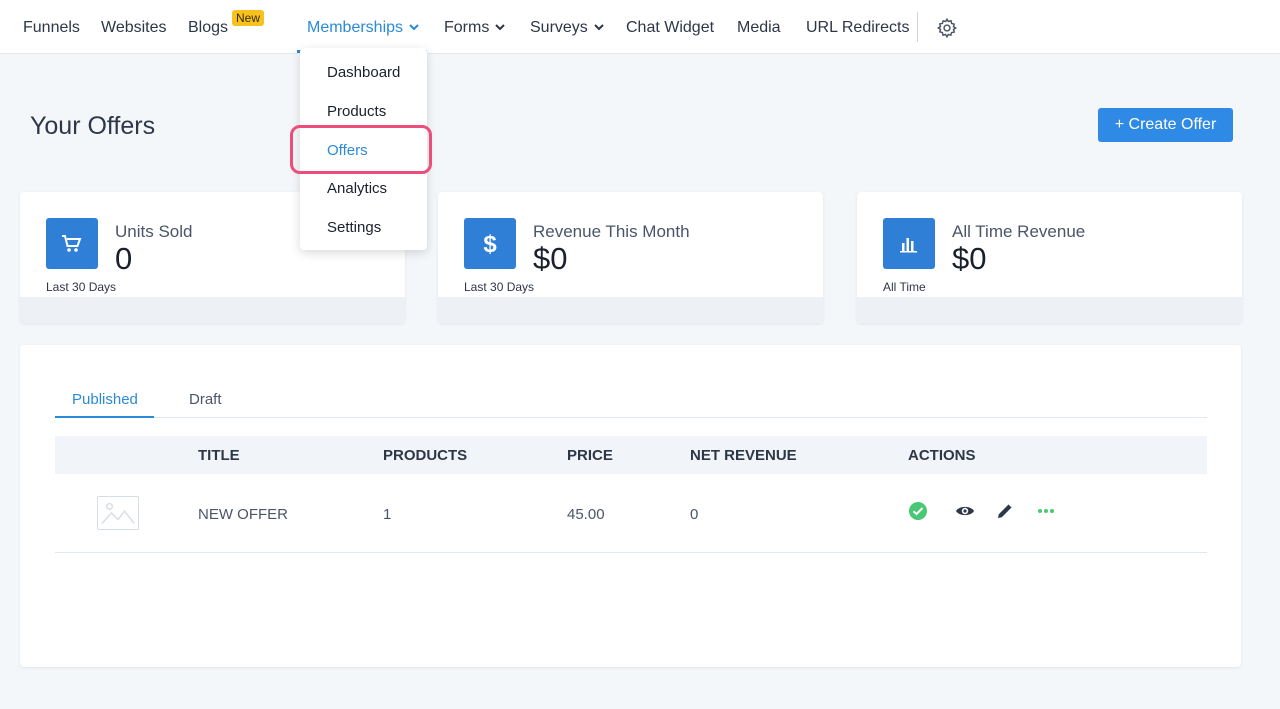 This screenshot has height=709, width=1280. What do you see at coordinates (425, 455) in the screenshot?
I see `column-header-products: PRODUCTS` at bounding box center [425, 455].